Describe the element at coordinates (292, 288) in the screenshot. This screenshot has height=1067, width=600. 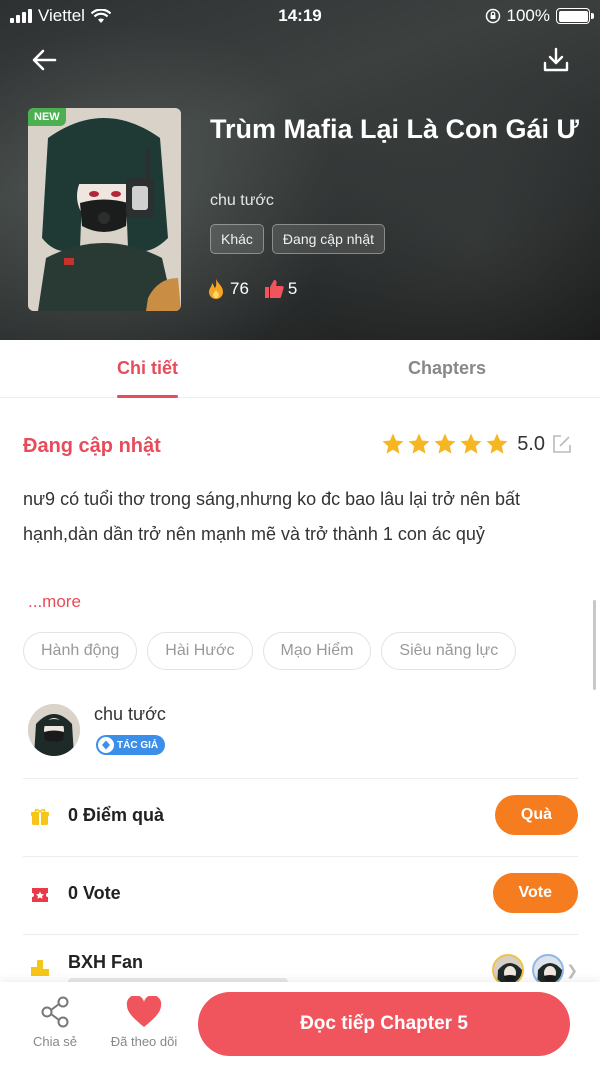
I see `likes-count: 5` at that location.